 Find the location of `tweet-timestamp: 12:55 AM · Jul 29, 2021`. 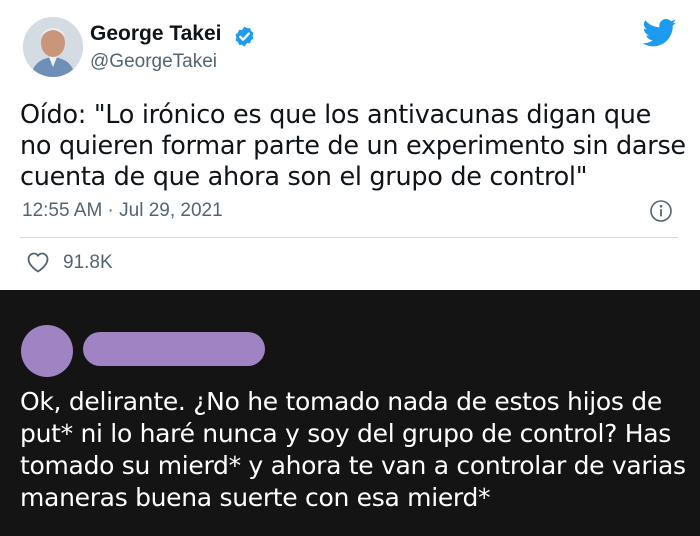

tweet-timestamp: 12:55 AM · Jul 29, 2021 is located at coordinates (122, 211).